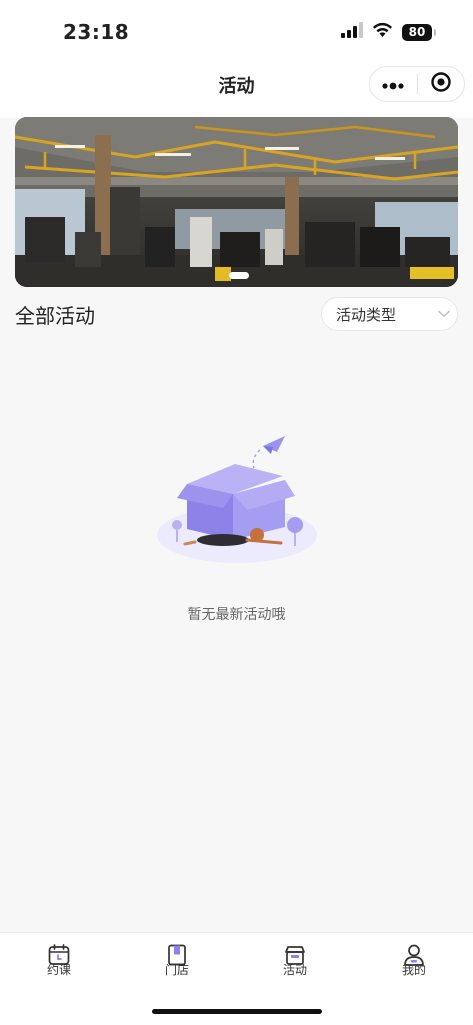 This screenshot has height=1025, width=473. I want to click on more-button, so click(393, 84).